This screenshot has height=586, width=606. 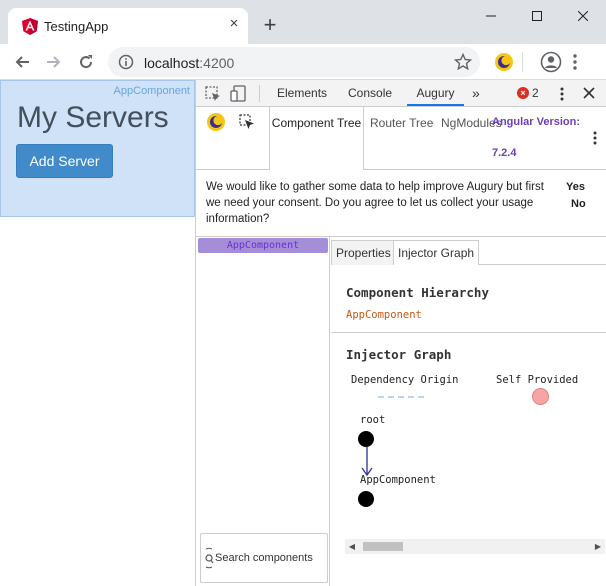 I want to click on legend-dashed-line, so click(x=401, y=397).